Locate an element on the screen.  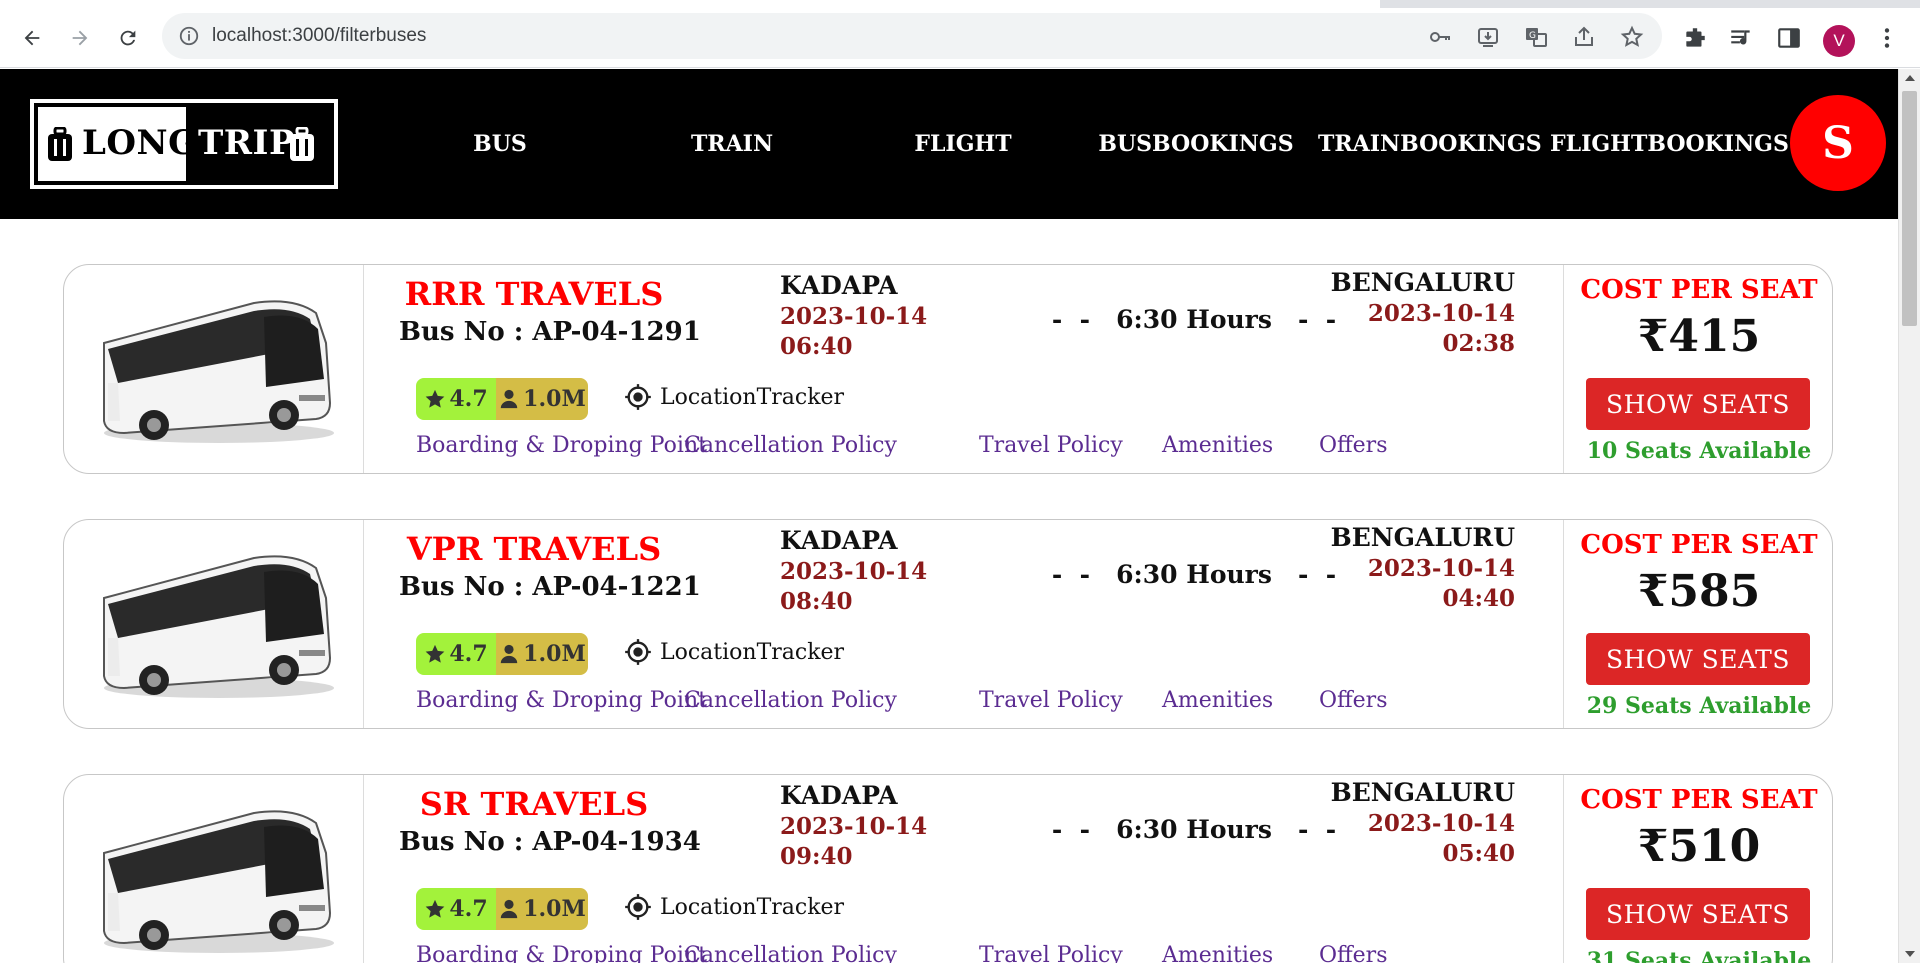
bus-number: Bus No : AP-04-1291 is located at coordinates (550, 332).